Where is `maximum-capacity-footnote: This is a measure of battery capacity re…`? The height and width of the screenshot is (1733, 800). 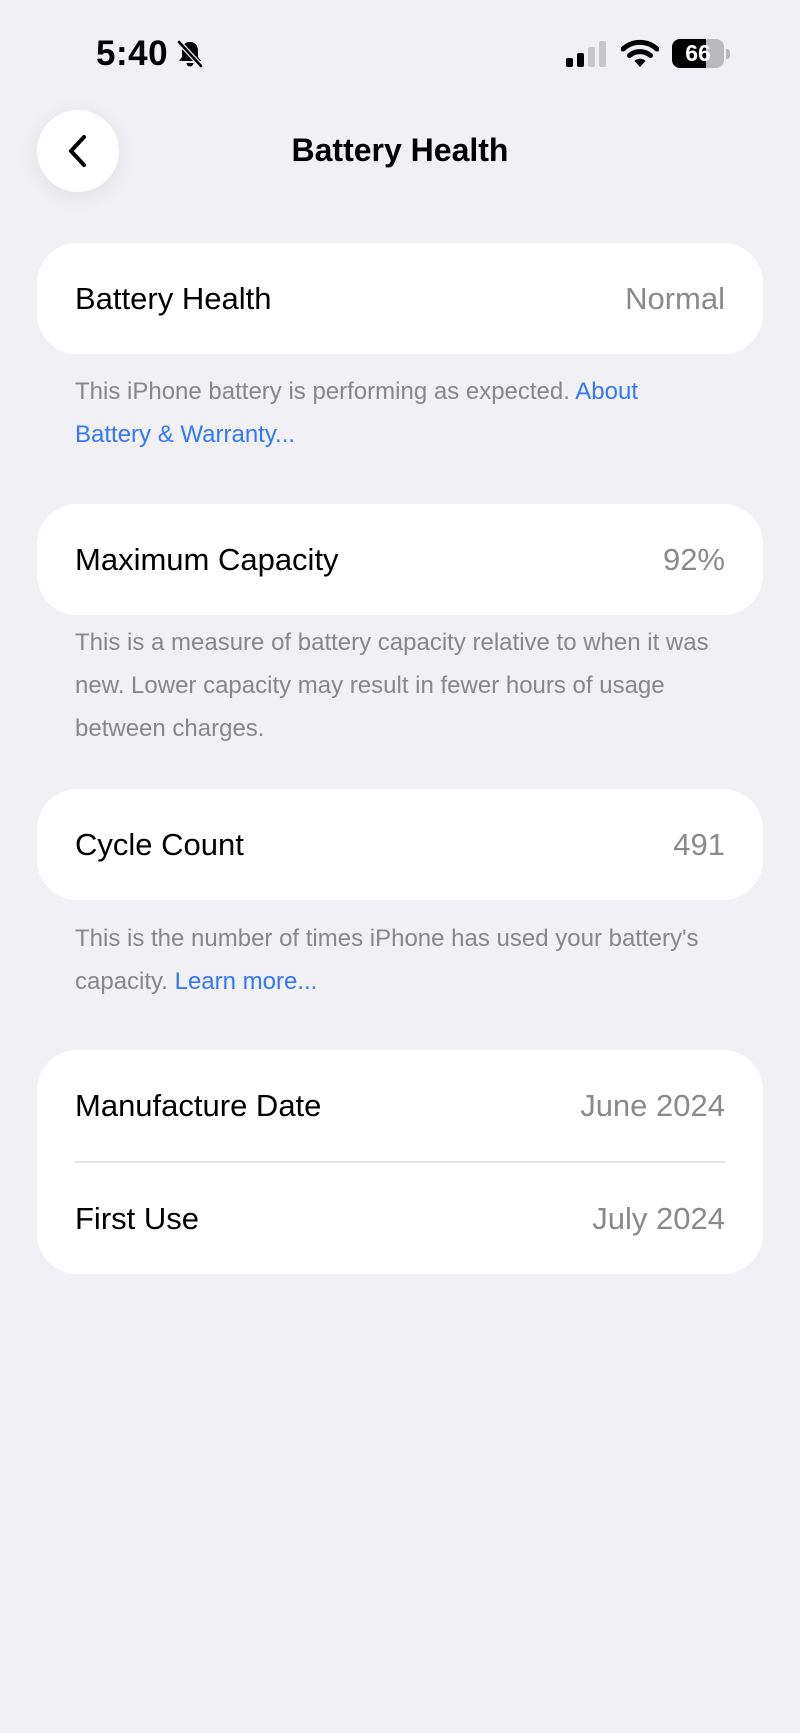 maximum-capacity-footnote: This is a measure of battery capacity re… is located at coordinates (395, 685).